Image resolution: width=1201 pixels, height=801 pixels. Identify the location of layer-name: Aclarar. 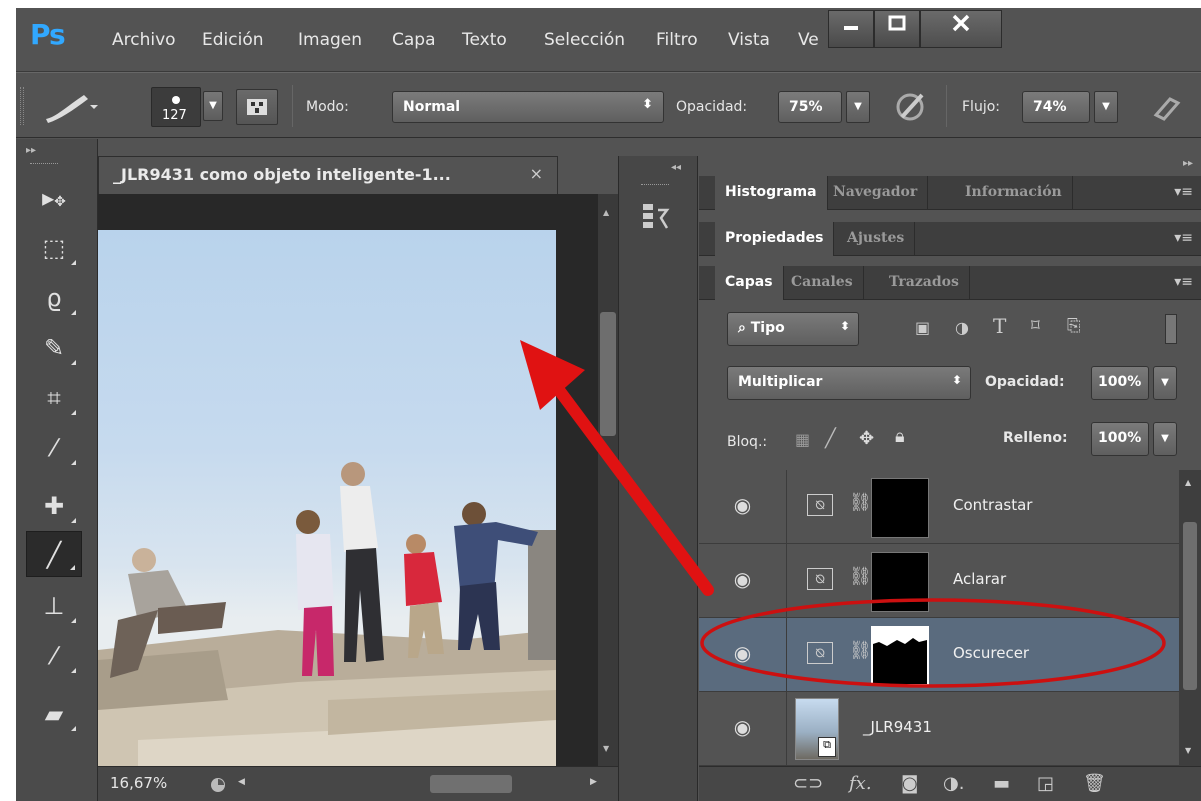
(979, 579).